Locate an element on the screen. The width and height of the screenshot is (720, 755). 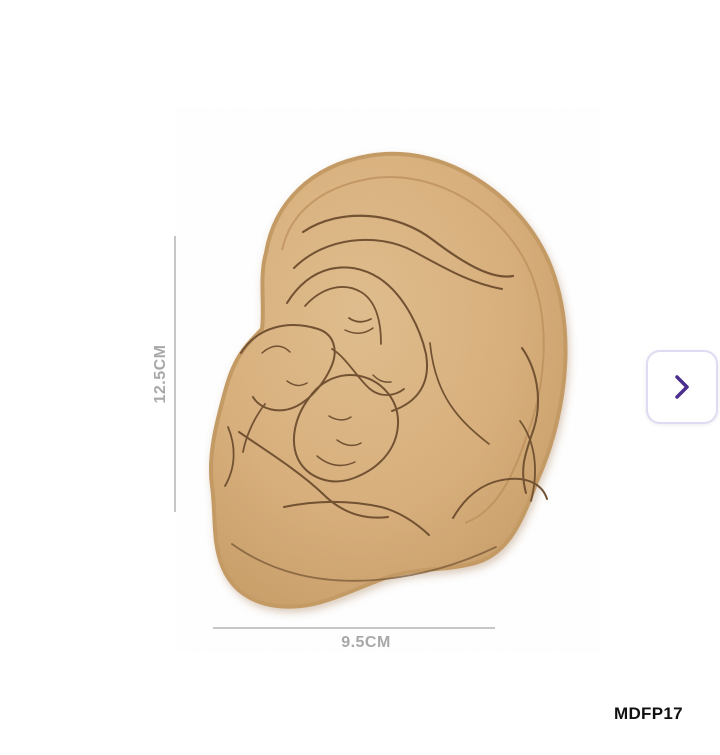
chevron-right-icon is located at coordinates (682, 387).